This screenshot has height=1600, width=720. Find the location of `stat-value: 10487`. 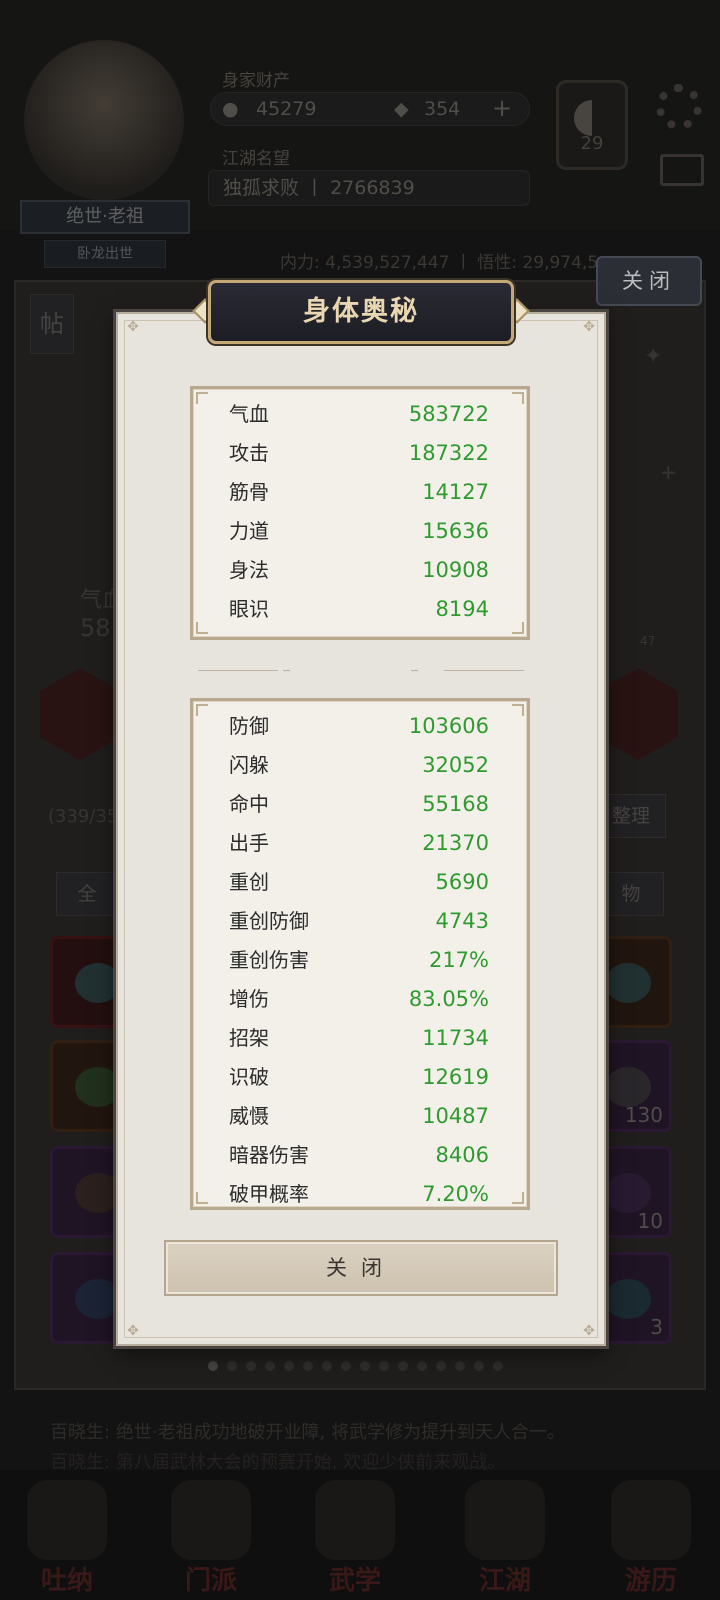

stat-value: 10487 is located at coordinates (455, 1116).